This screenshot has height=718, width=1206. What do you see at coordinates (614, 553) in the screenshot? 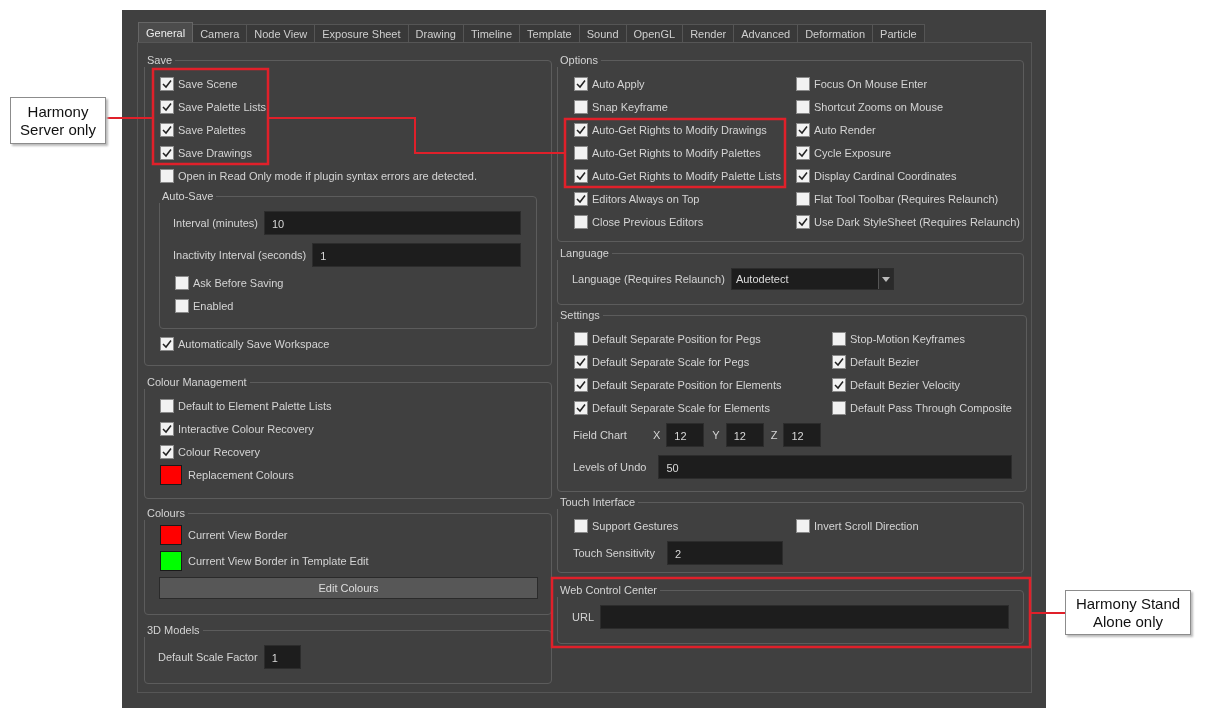
I see `field-label: Touch Sensitivity` at bounding box center [614, 553].